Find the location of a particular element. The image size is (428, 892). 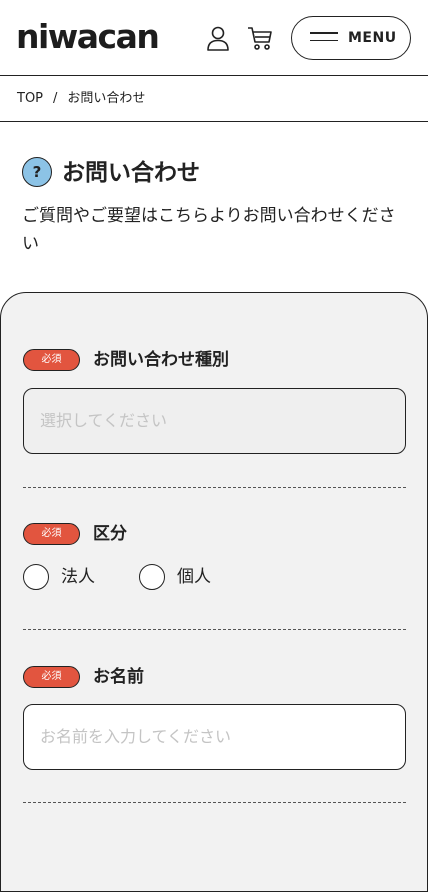

radio-label: 個人 is located at coordinates (194, 577).